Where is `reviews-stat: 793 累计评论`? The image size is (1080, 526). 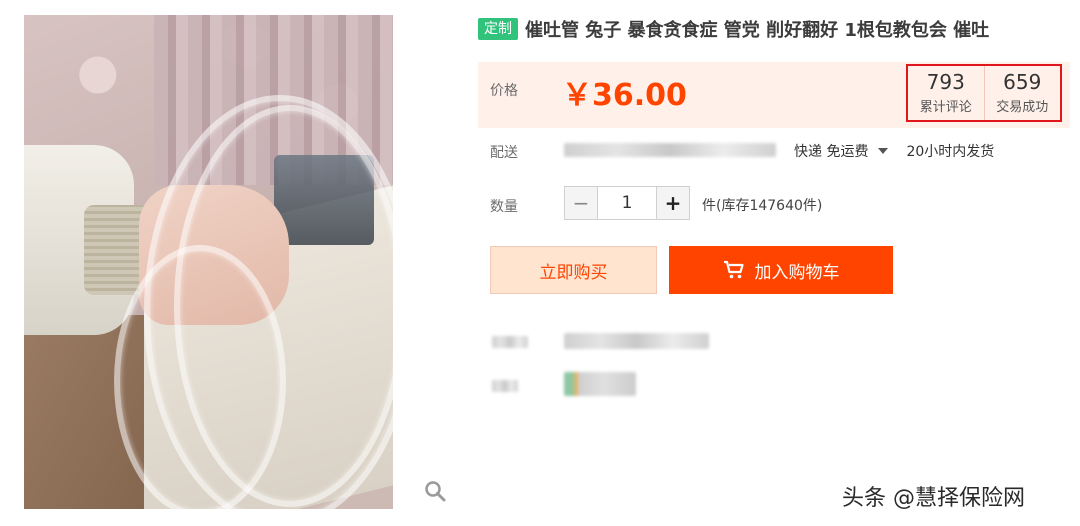 reviews-stat: 793 累计评论 is located at coordinates (946, 93).